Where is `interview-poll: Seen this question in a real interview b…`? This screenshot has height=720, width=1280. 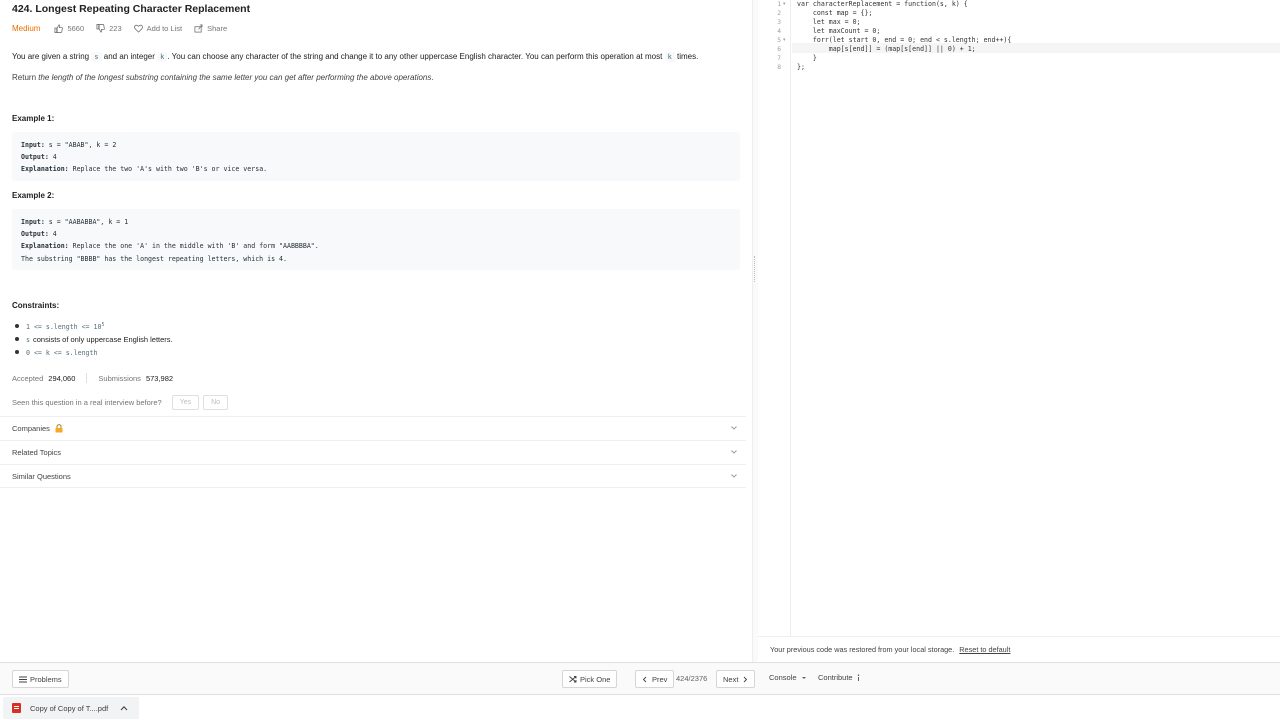 interview-poll: Seen this question in a real interview b… is located at coordinates (120, 402).